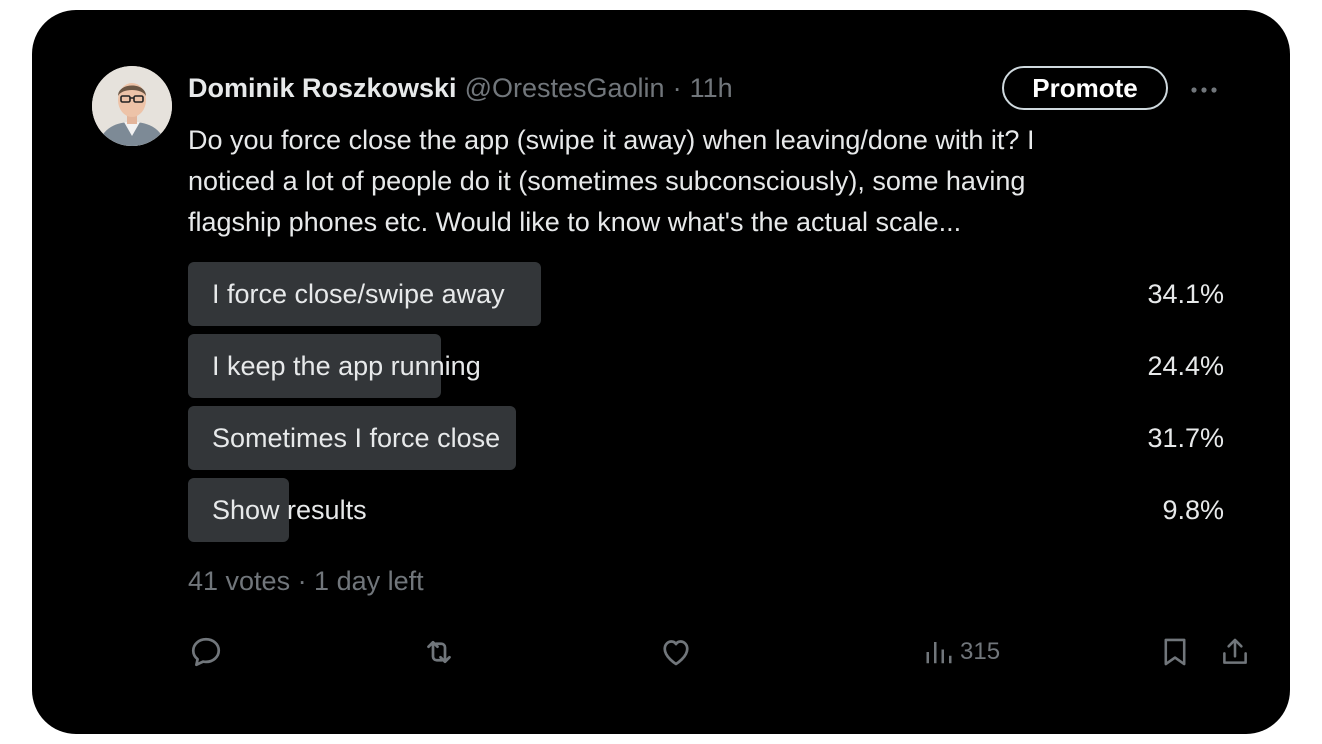  Describe the element at coordinates (356, 438) in the screenshot. I see `poll-option-label: Sometimes I force close` at that location.